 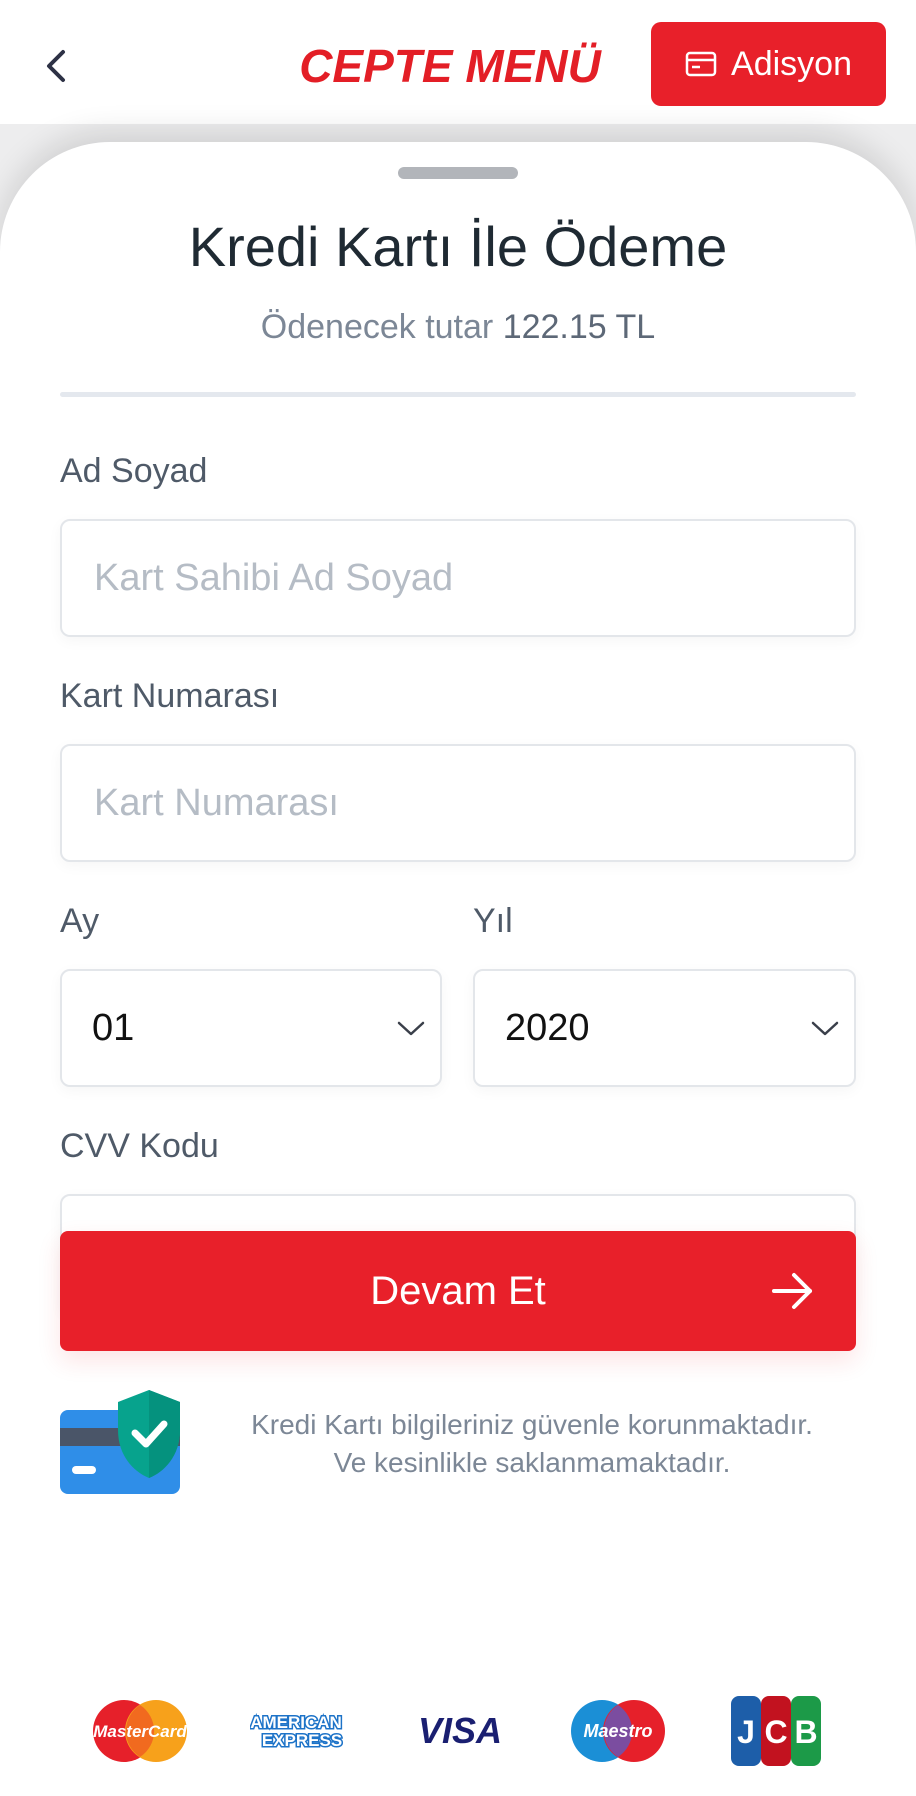 What do you see at coordinates (458, 173) in the screenshot?
I see `sheet-drag-handle` at bounding box center [458, 173].